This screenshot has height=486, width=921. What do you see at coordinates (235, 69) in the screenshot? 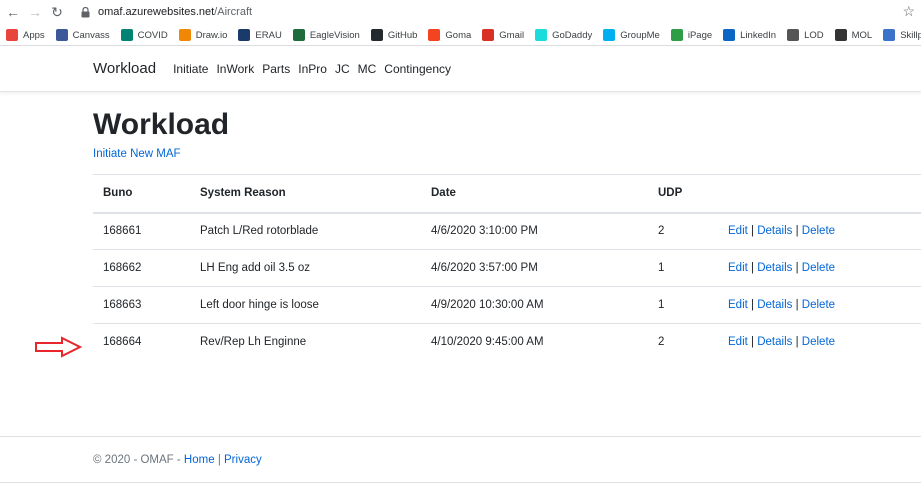
I see `nav-link-inwork: InWork` at bounding box center [235, 69].